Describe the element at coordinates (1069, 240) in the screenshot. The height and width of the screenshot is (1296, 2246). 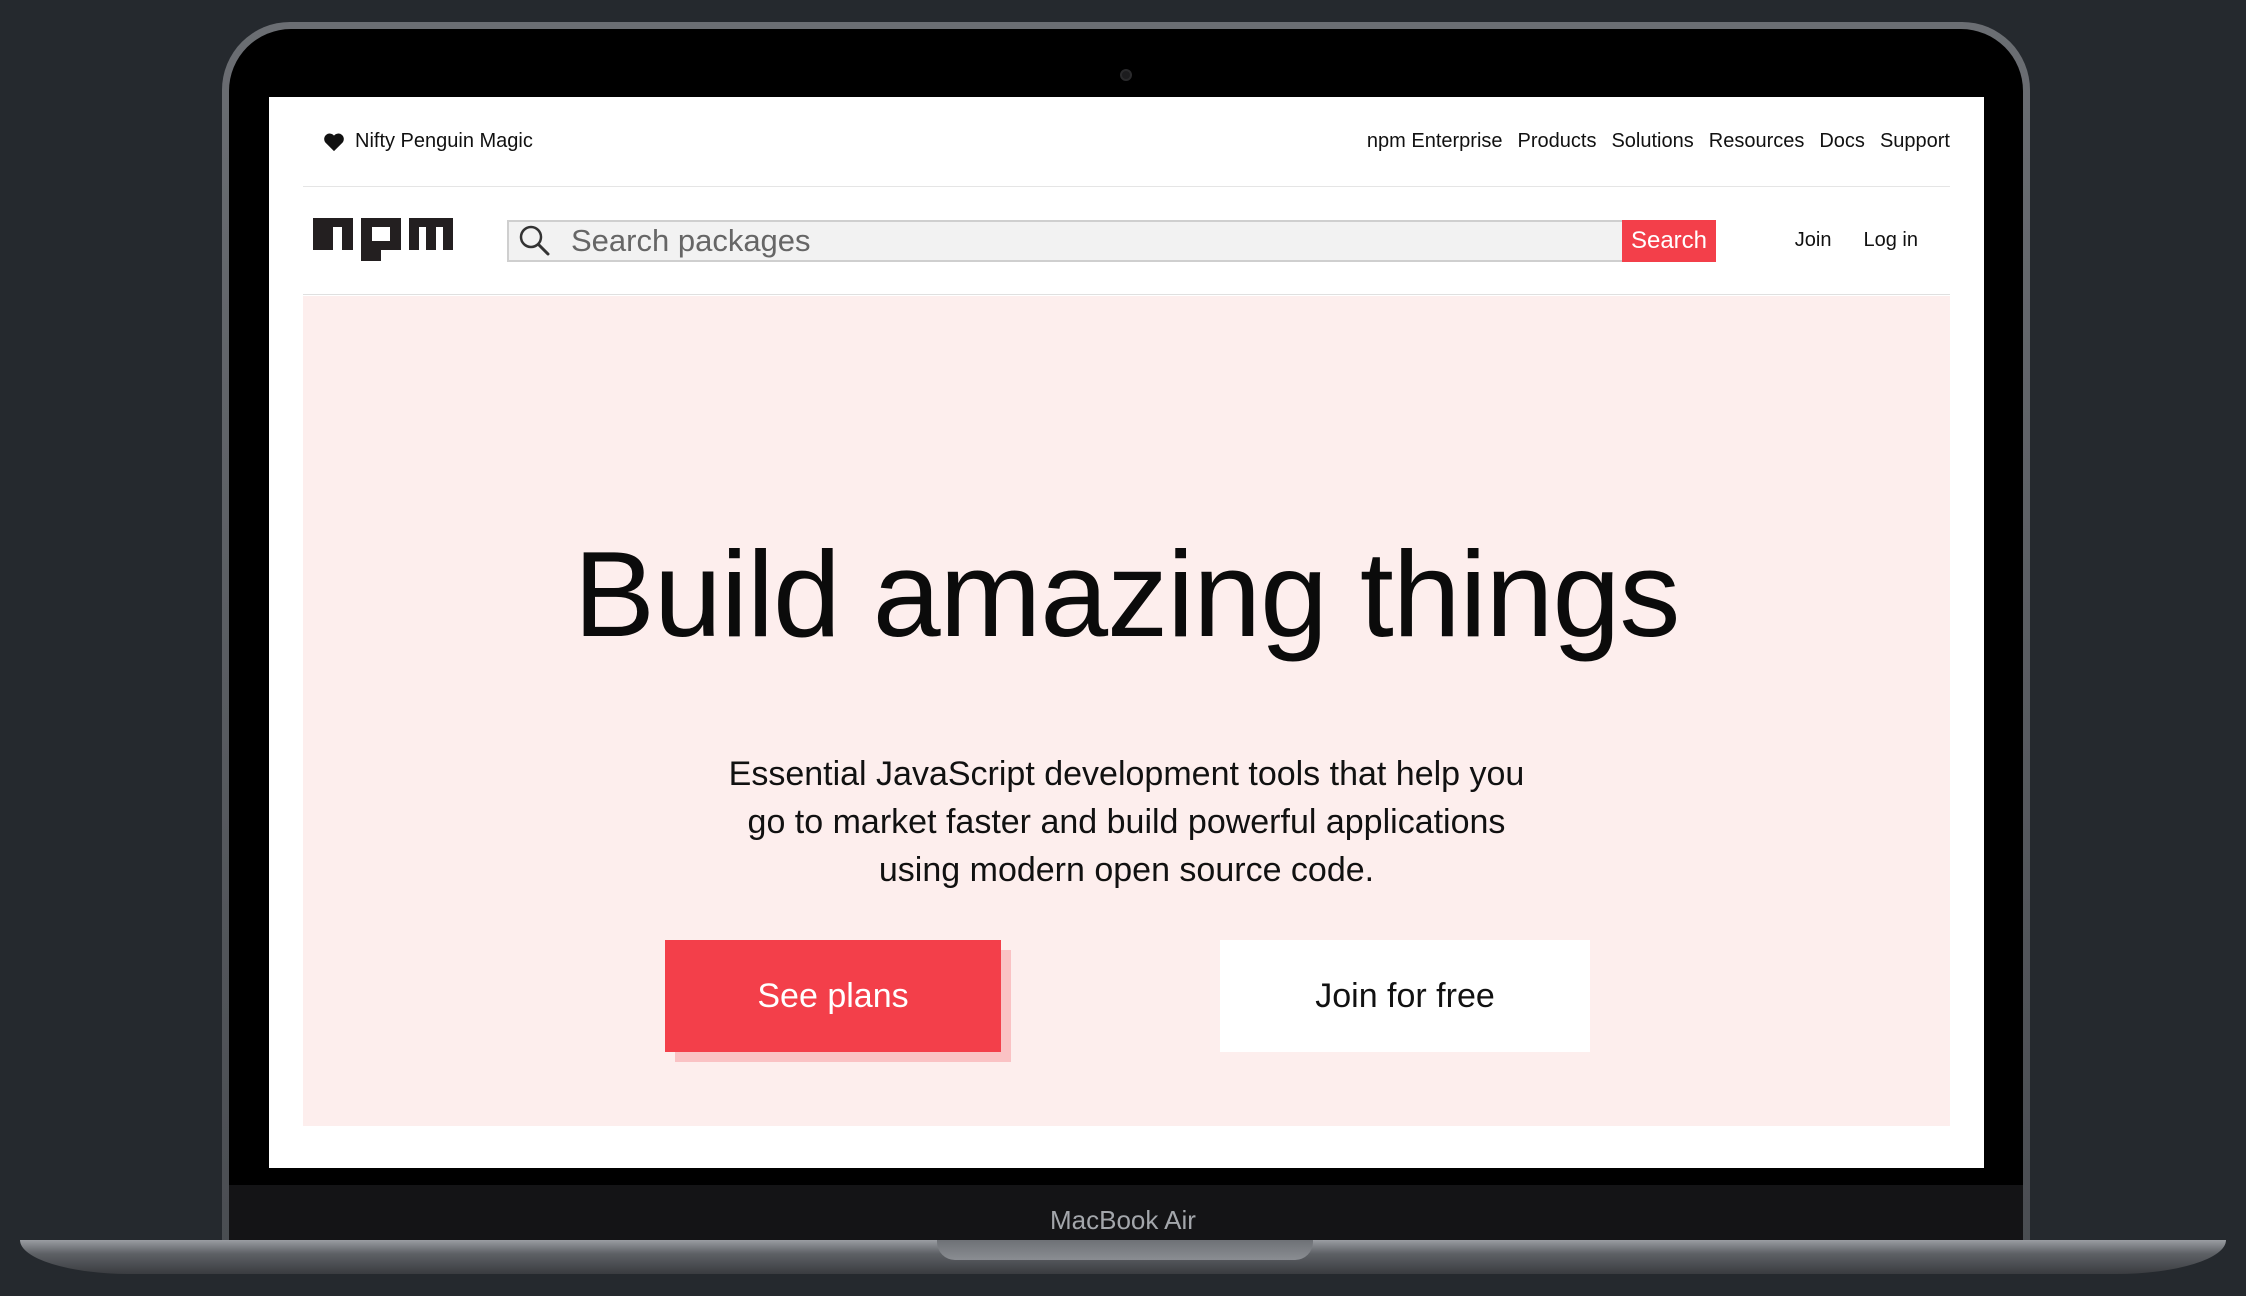
I see `search-input` at that location.